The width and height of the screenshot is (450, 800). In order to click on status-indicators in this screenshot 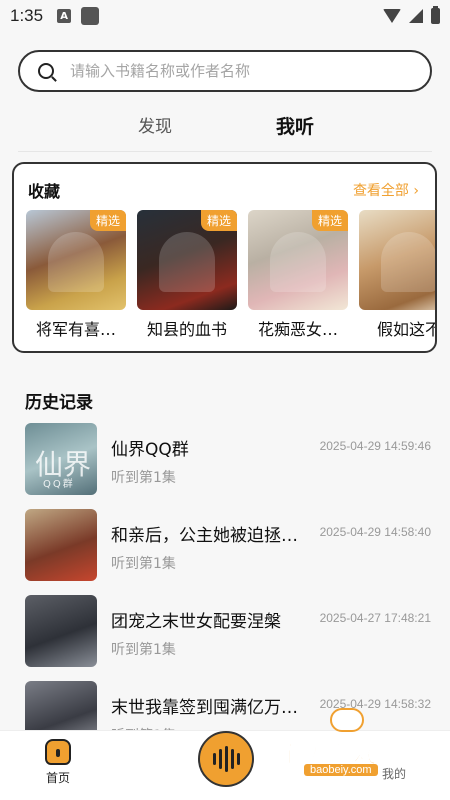, I will do `click(411, 15)`.